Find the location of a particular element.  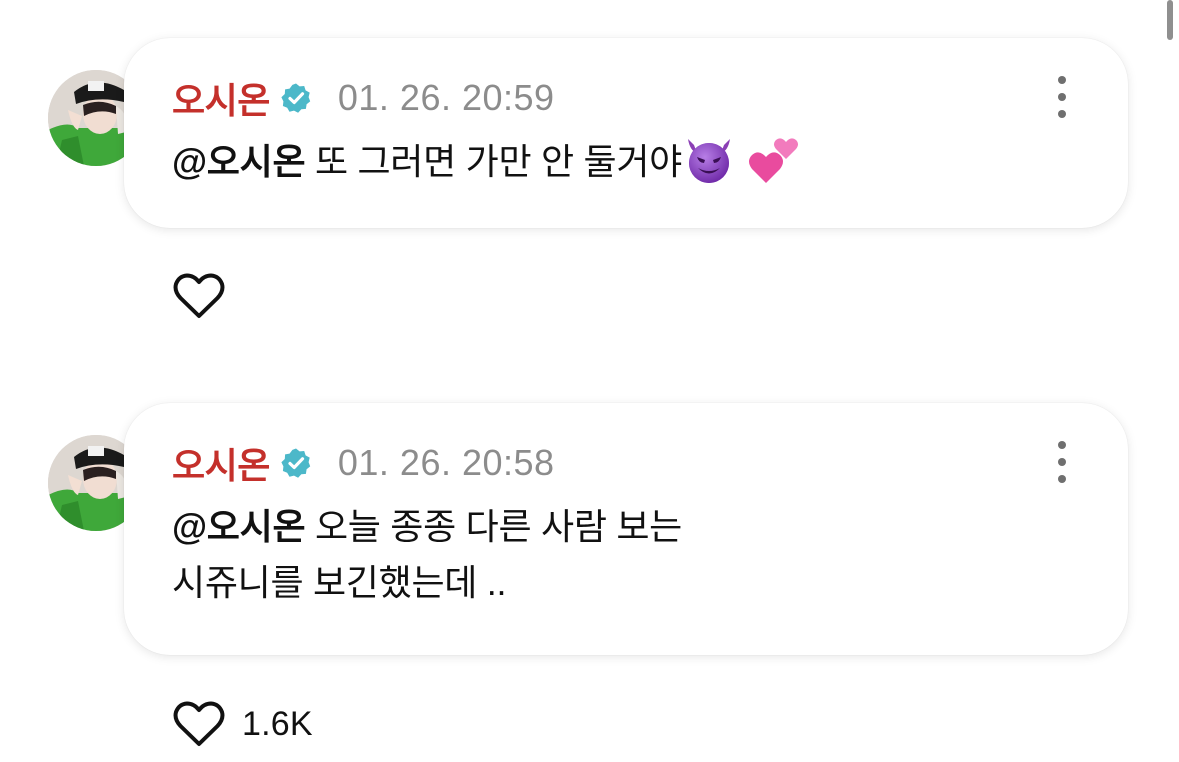

comment-meta: 오시온 01. 26. 20:58 is located at coordinates (363, 463).